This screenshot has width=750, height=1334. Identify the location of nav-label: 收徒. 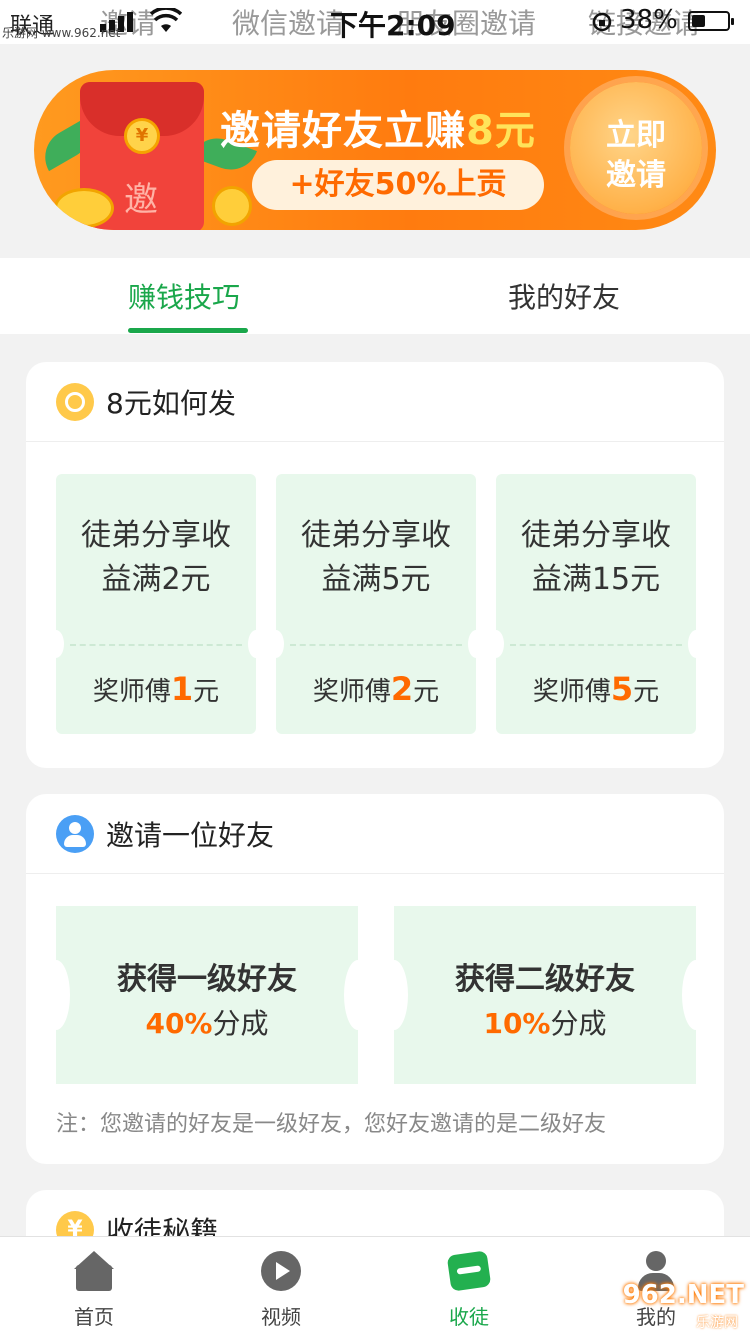
(469, 1317).